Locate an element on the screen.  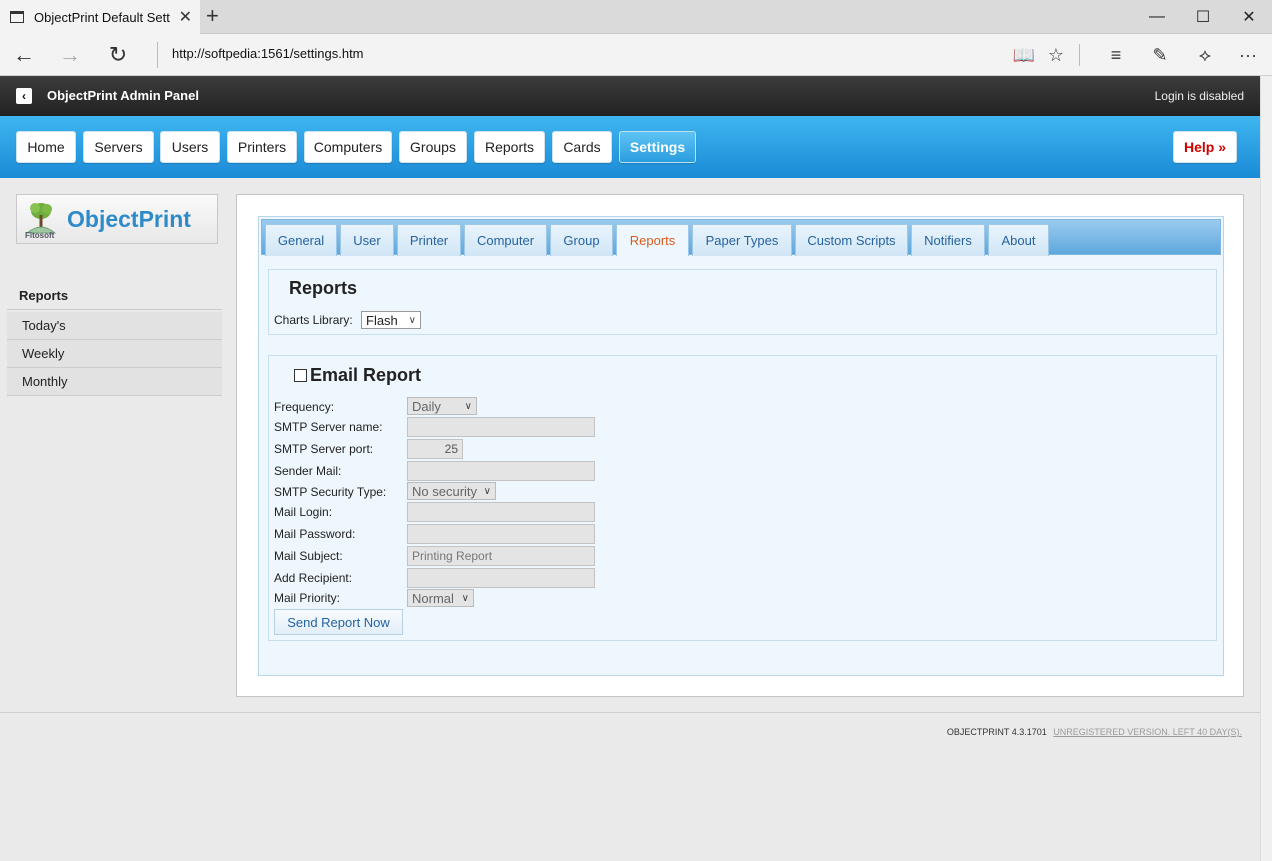
sidebar-item-todays: Today's is located at coordinates (114, 326).